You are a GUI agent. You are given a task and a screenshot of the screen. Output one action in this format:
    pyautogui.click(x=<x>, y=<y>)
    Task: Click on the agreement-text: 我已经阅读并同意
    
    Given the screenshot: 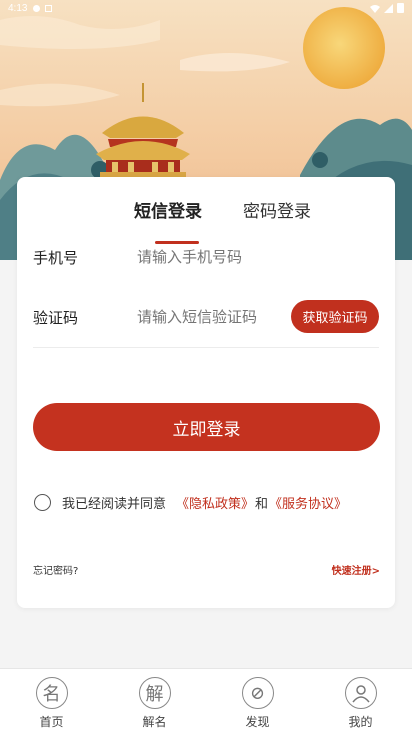 What is the action you would take?
    pyautogui.click(x=114, y=504)
    